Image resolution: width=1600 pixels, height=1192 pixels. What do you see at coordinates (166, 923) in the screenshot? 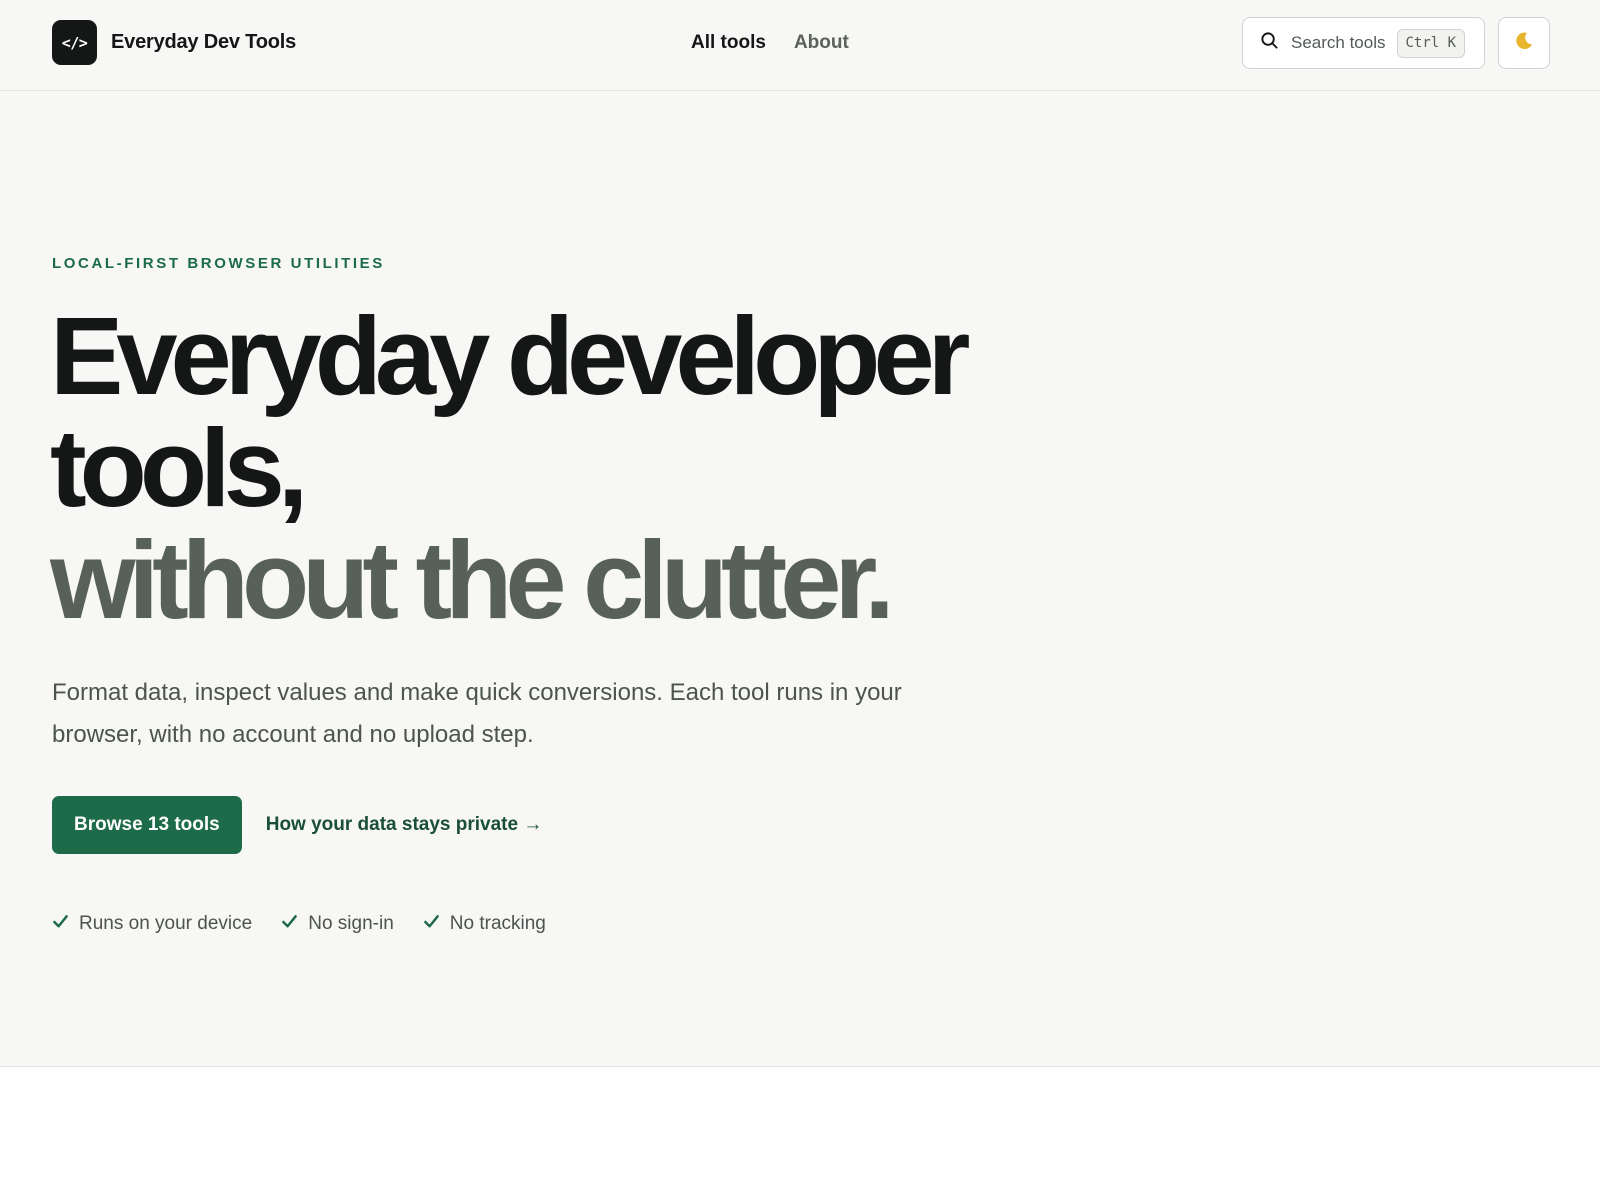
I see `feature-label: Runs on your device` at bounding box center [166, 923].